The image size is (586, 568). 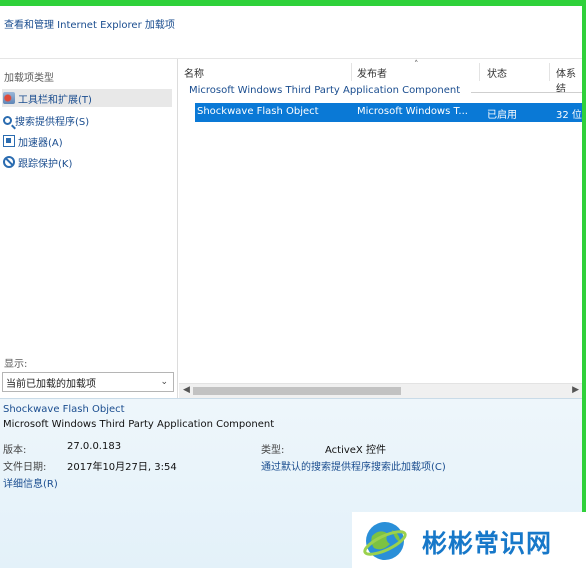 I want to click on category-toolbars-extensions: 工具栏和扩展(T), so click(x=87, y=98).